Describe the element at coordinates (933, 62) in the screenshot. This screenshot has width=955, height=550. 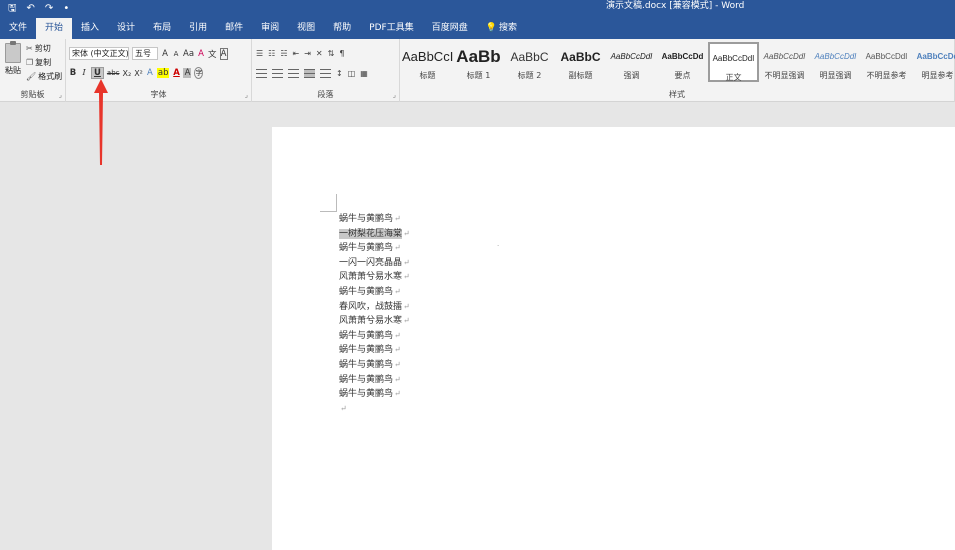
I see `style-intense-reference: AaBbCcDd 明显参考` at that location.